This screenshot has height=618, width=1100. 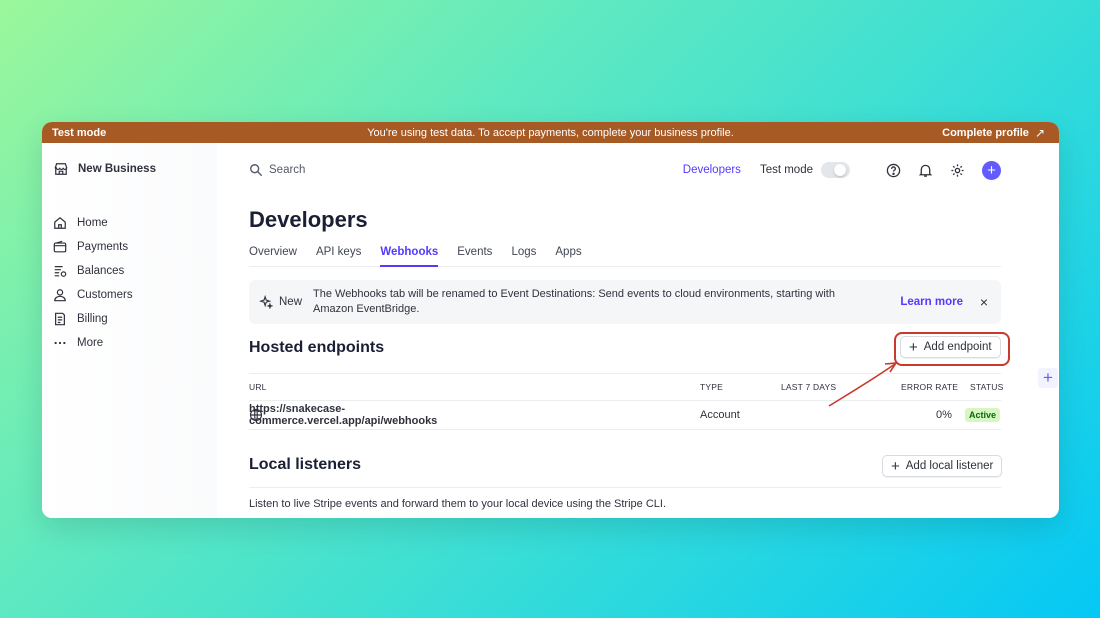 What do you see at coordinates (625, 487) in the screenshot?
I see `section-divider` at bounding box center [625, 487].